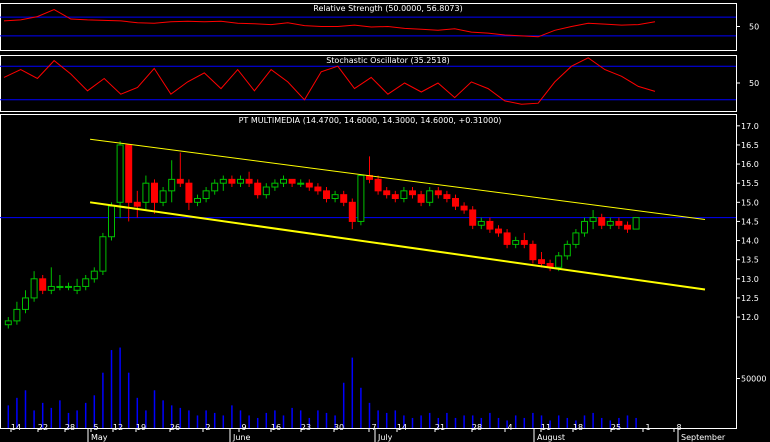  What do you see at coordinates (551, 437) in the screenshot?
I see `month-label: August` at bounding box center [551, 437].